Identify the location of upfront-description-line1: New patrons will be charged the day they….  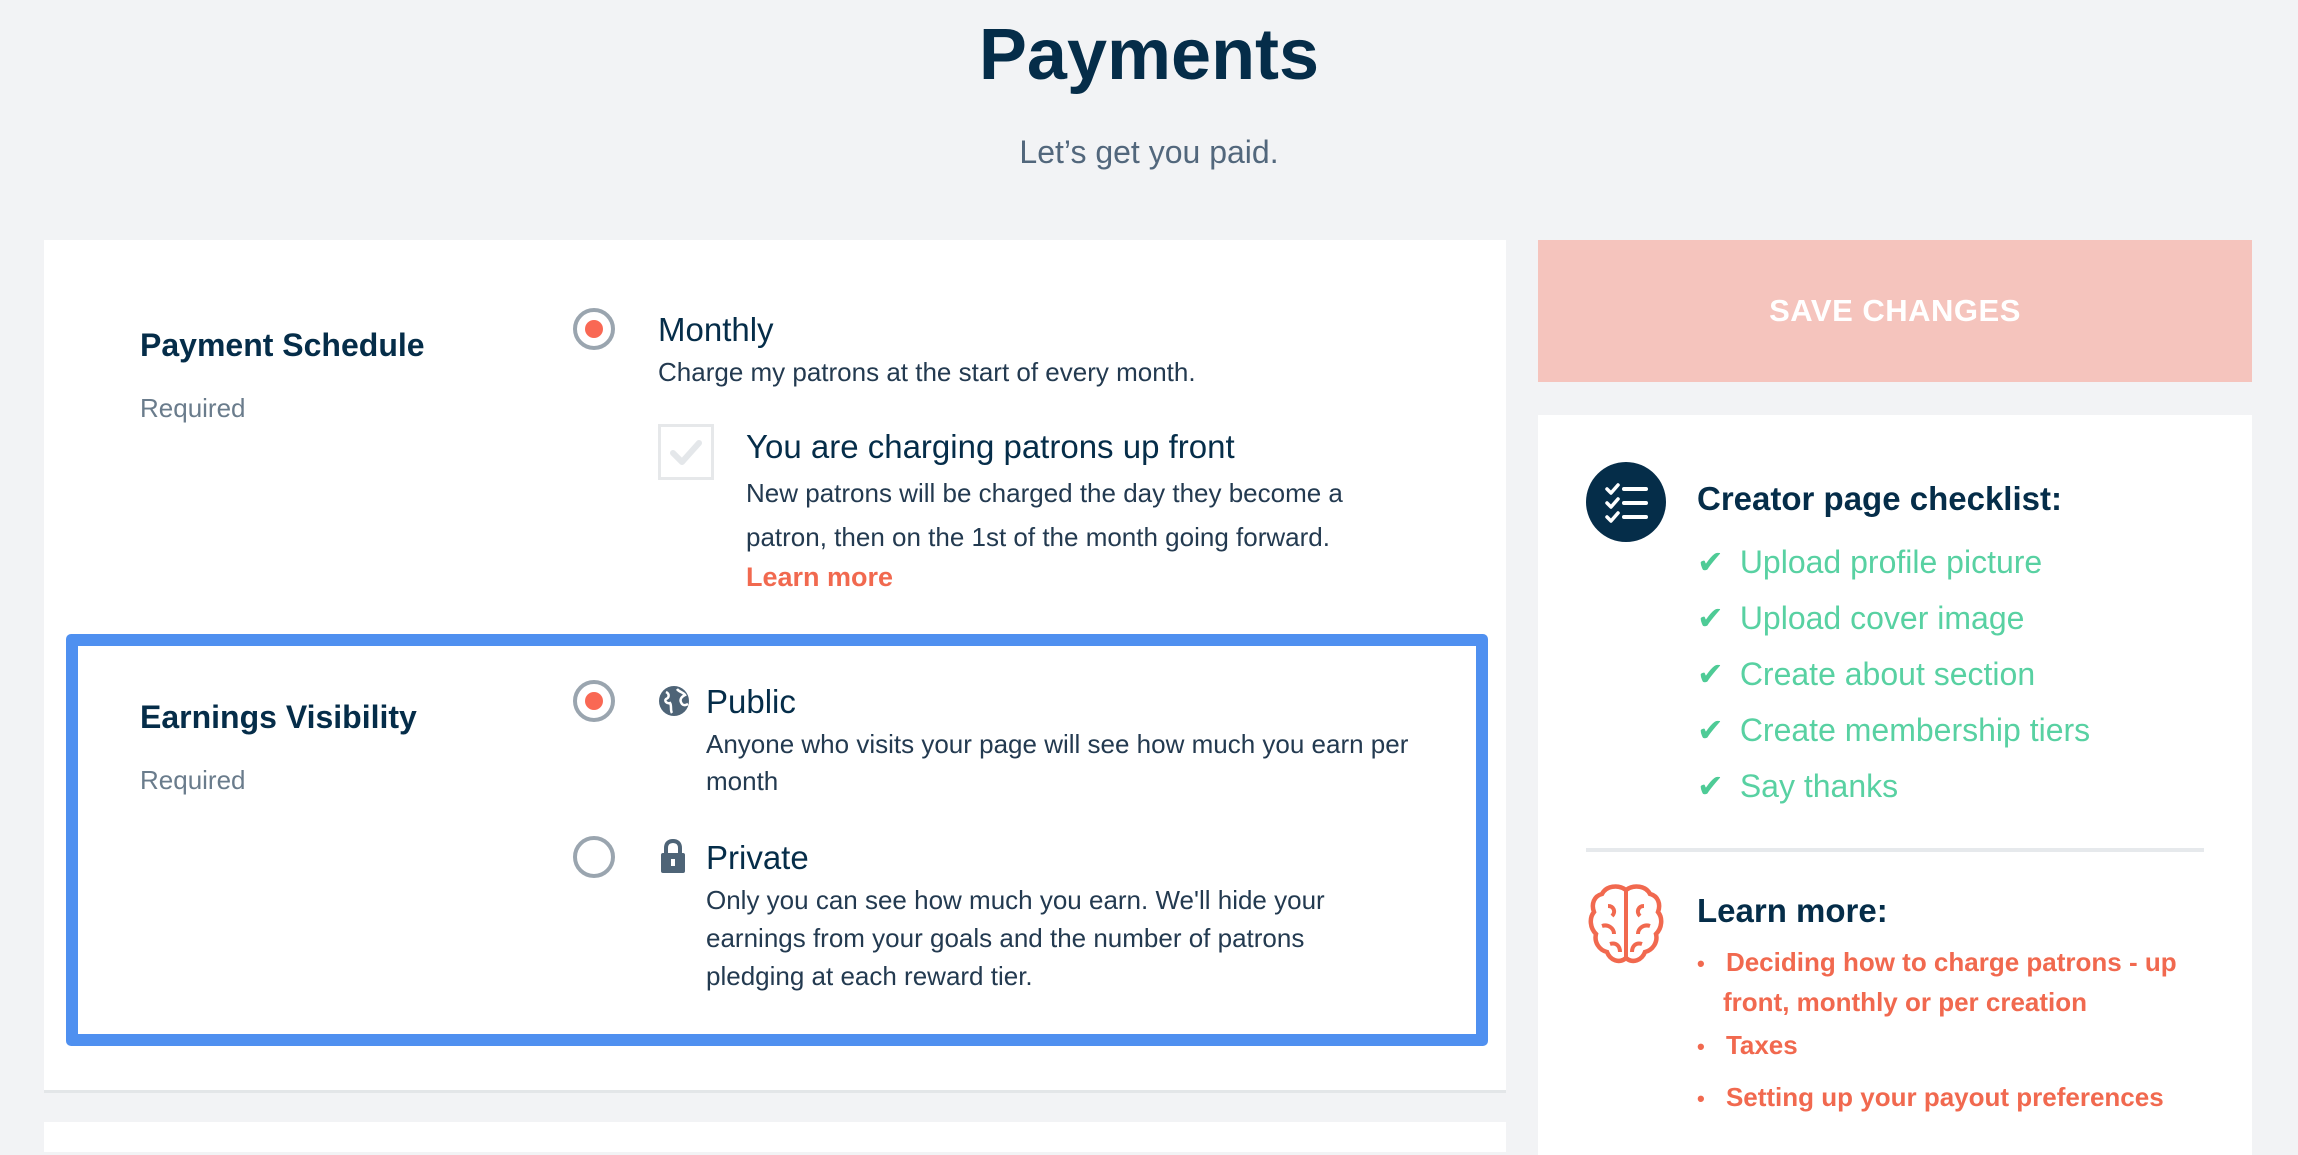
(1044, 493).